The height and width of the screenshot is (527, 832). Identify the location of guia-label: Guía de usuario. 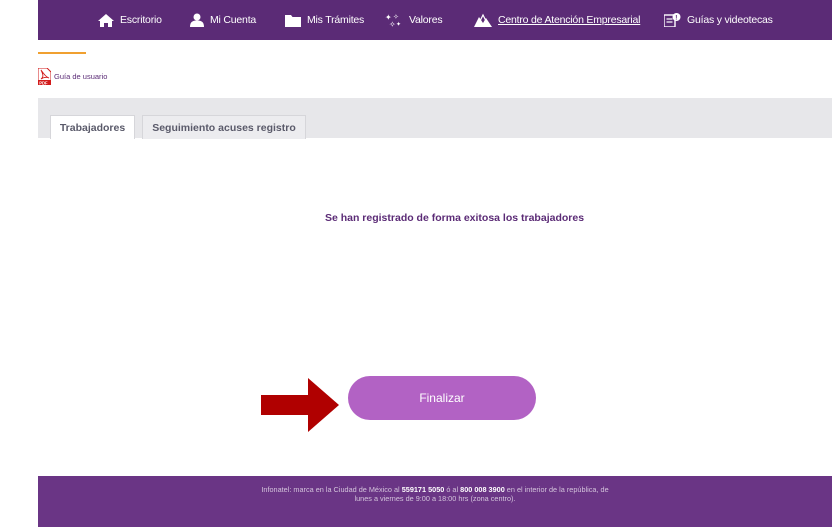
(81, 76).